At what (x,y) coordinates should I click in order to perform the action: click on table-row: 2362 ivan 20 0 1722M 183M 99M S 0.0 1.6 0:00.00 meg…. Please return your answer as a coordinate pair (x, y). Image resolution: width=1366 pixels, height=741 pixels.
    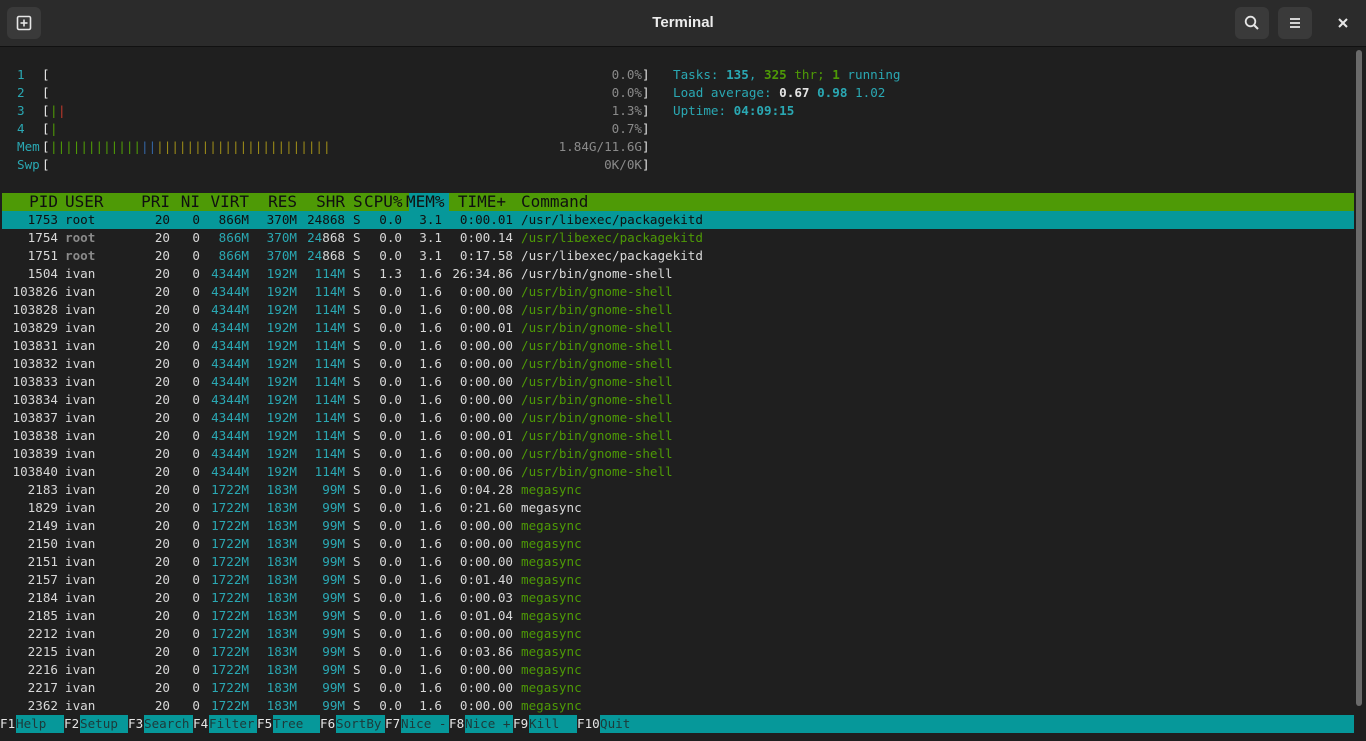
    Looking at the image, I should click on (677, 706).